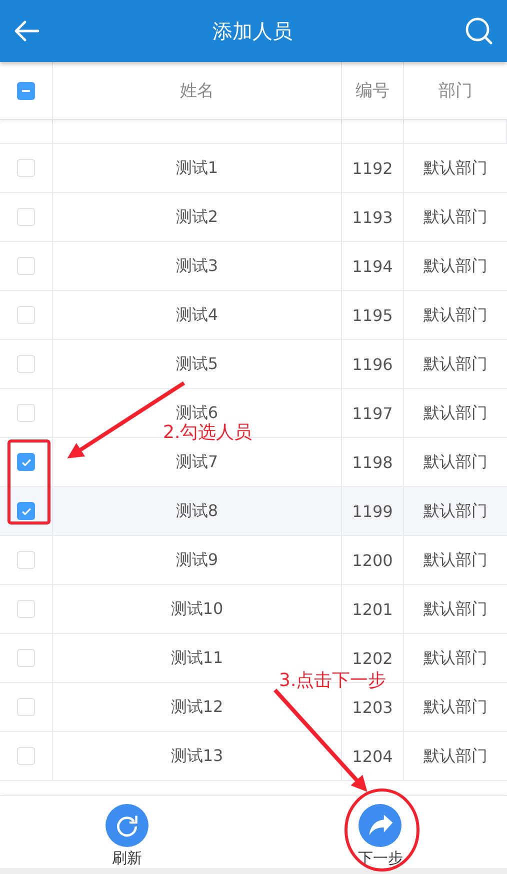 The image size is (507, 874). Describe the element at coordinates (373, 91) in the screenshot. I see `column-header: 编号` at that location.